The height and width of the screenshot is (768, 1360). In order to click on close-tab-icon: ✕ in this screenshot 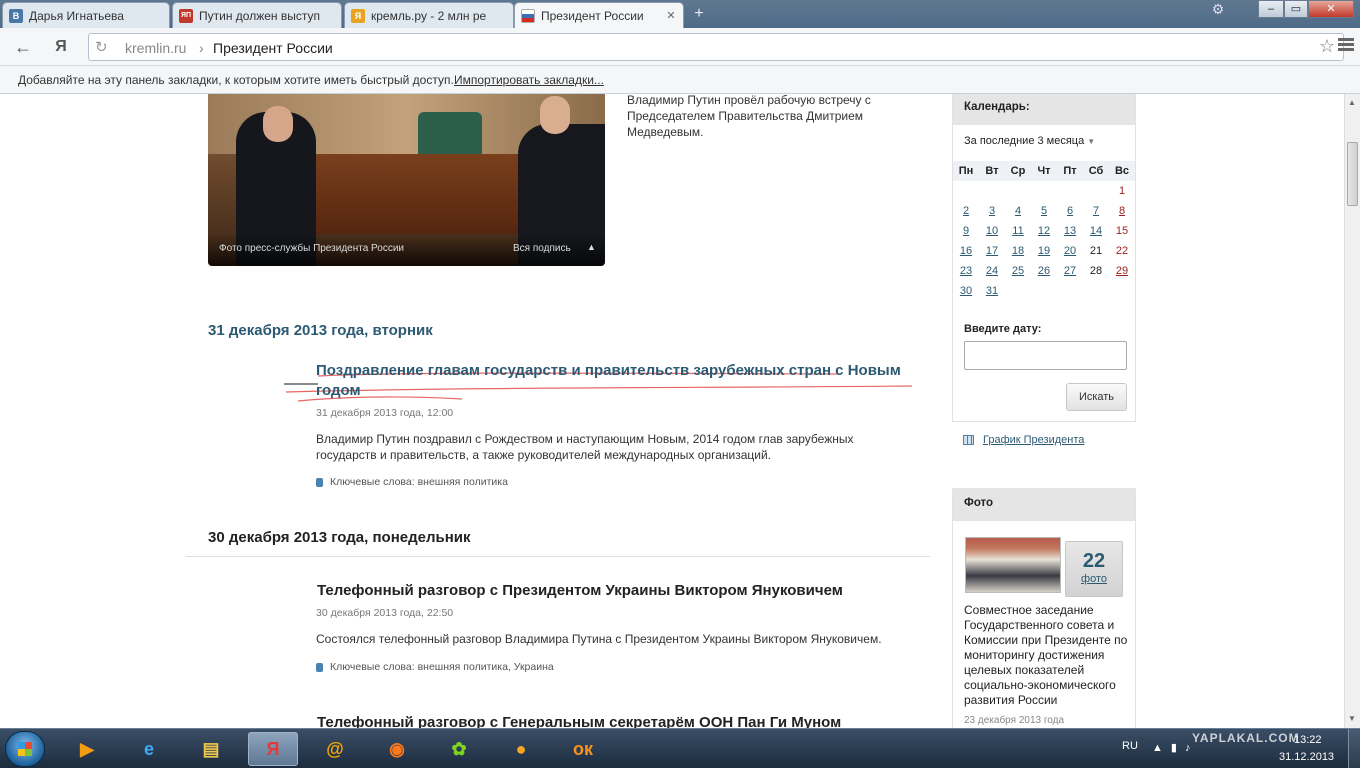, I will do `click(671, 15)`.